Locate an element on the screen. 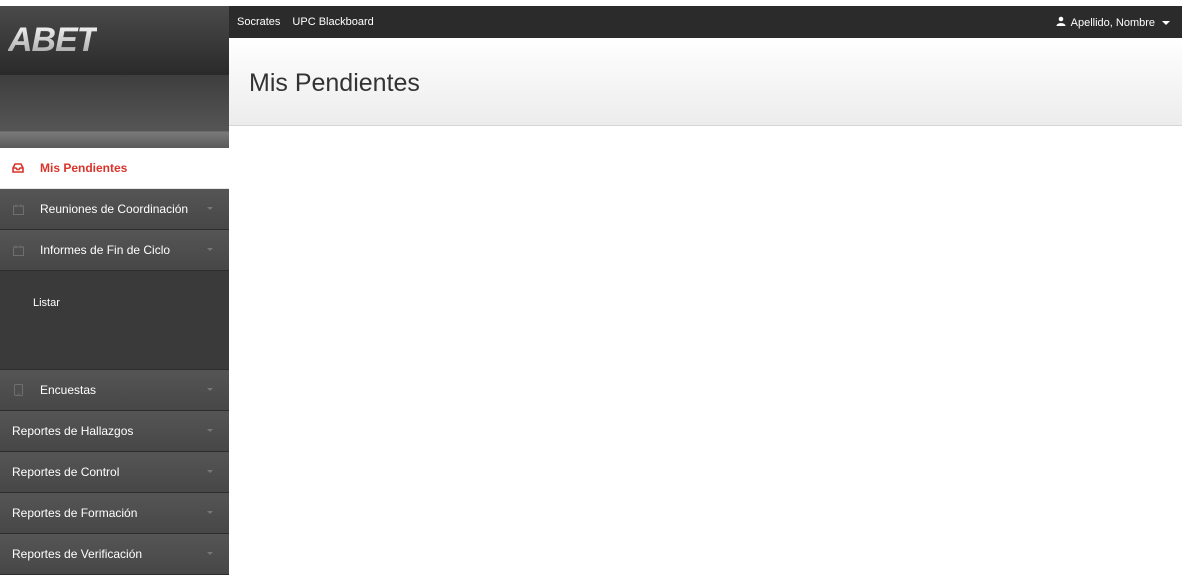  tablet-icon is located at coordinates (18, 390).